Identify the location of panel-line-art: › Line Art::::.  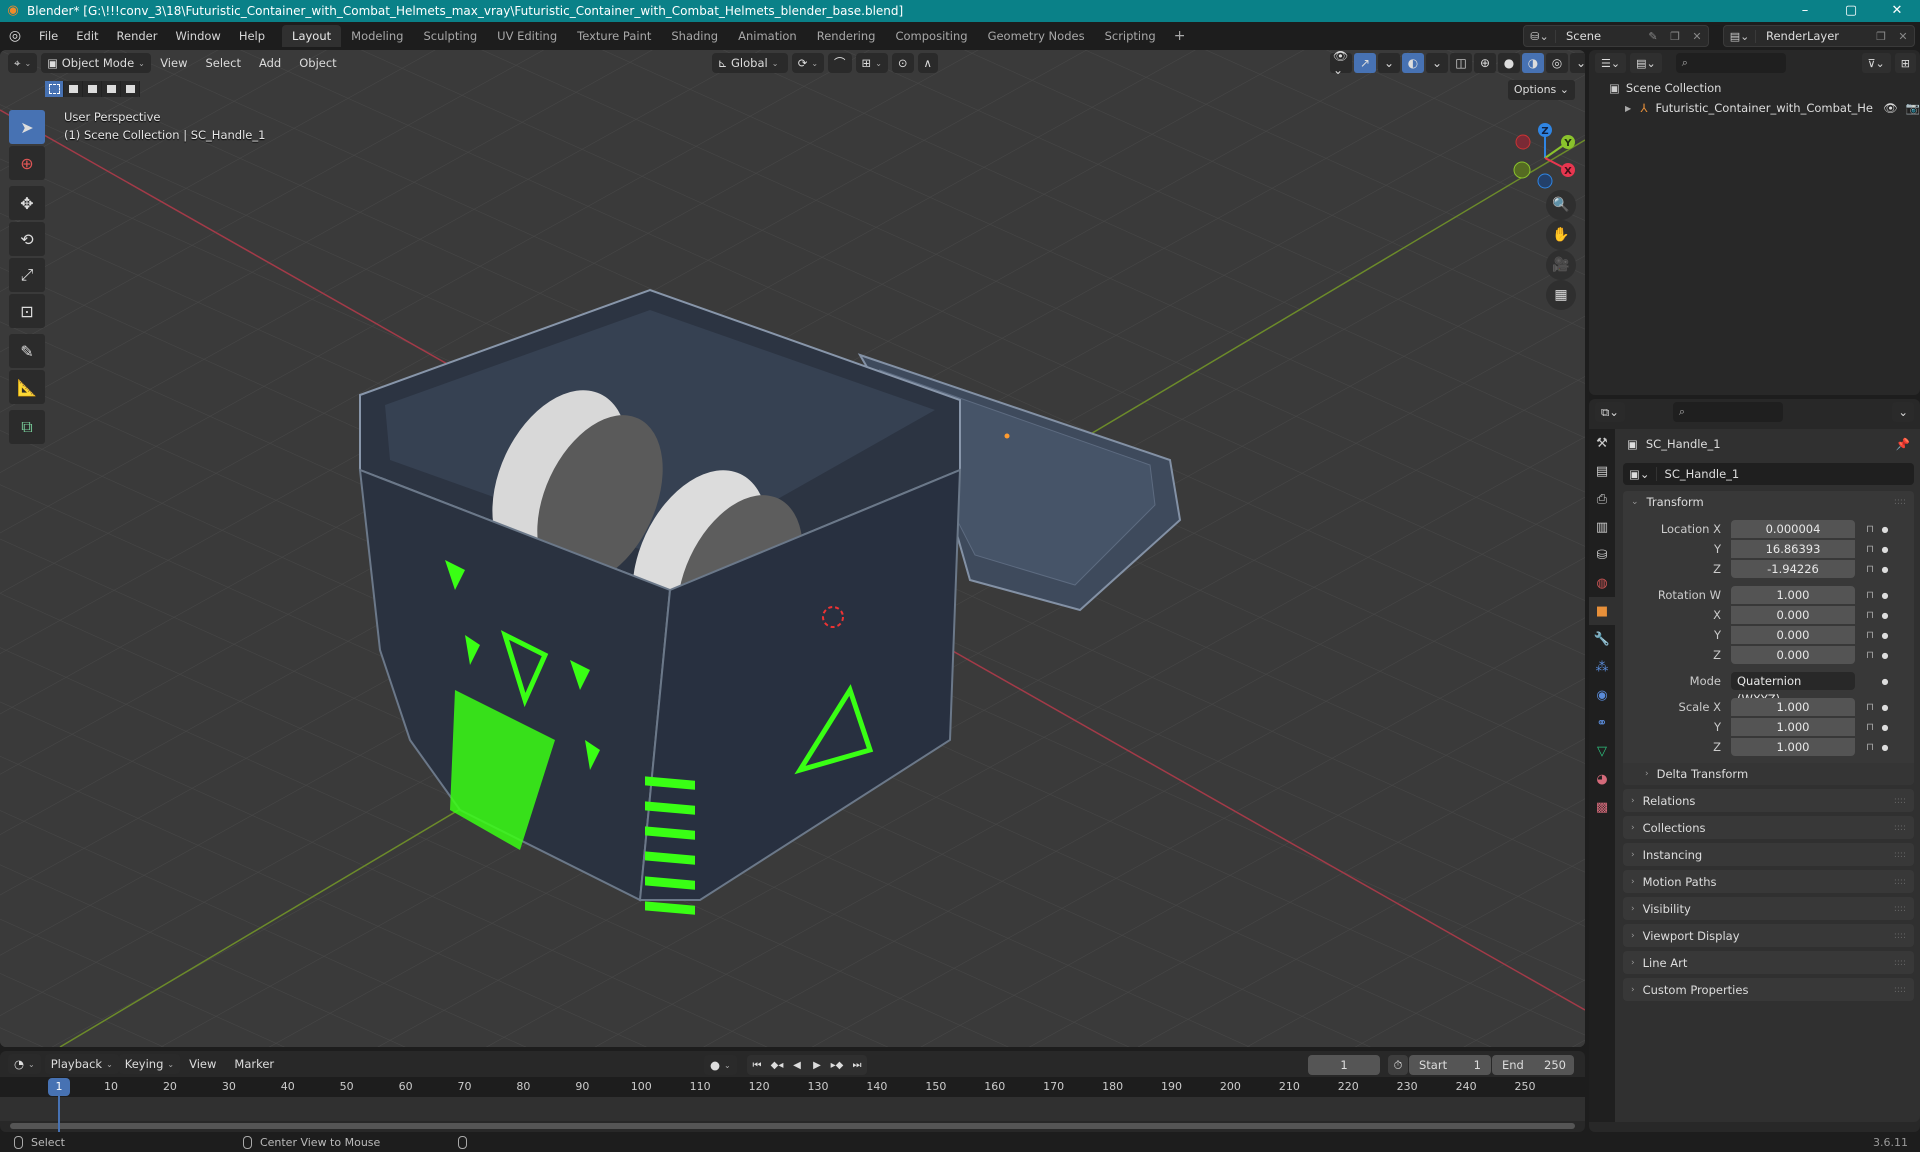
(1768, 962).